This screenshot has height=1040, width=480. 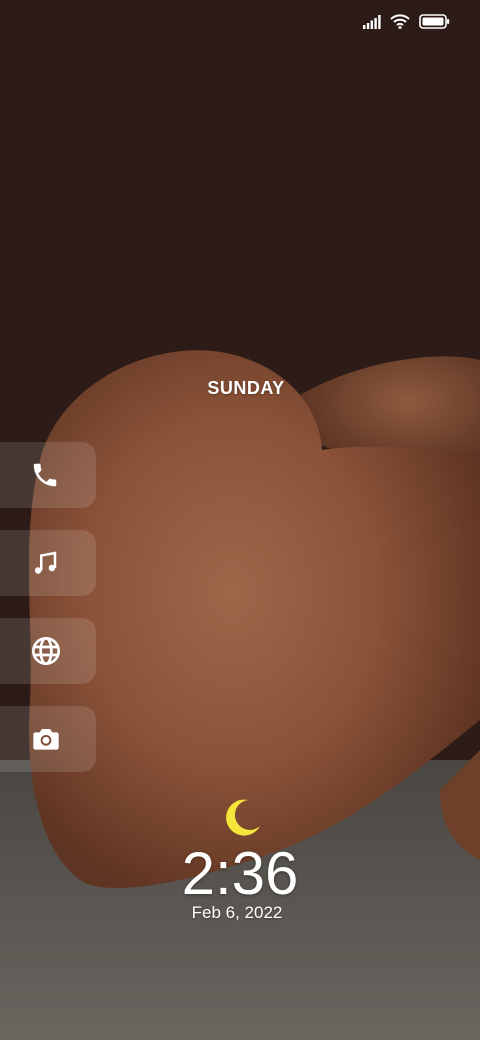 What do you see at coordinates (400, 21) in the screenshot?
I see `wifi-icon` at bounding box center [400, 21].